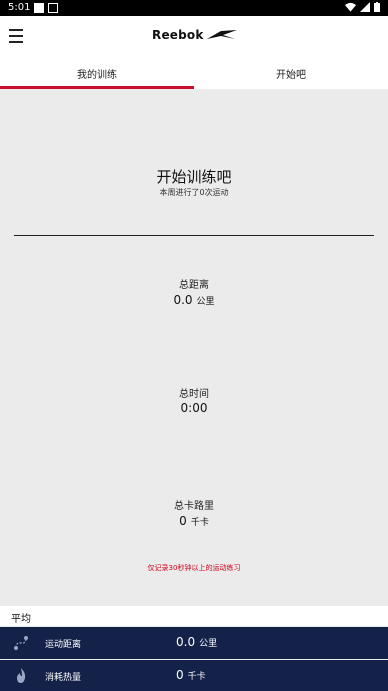 This screenshot has height=691, width=388. I want to click on hero-subtitle: 本周进行了0次运动, so click(194, 192).